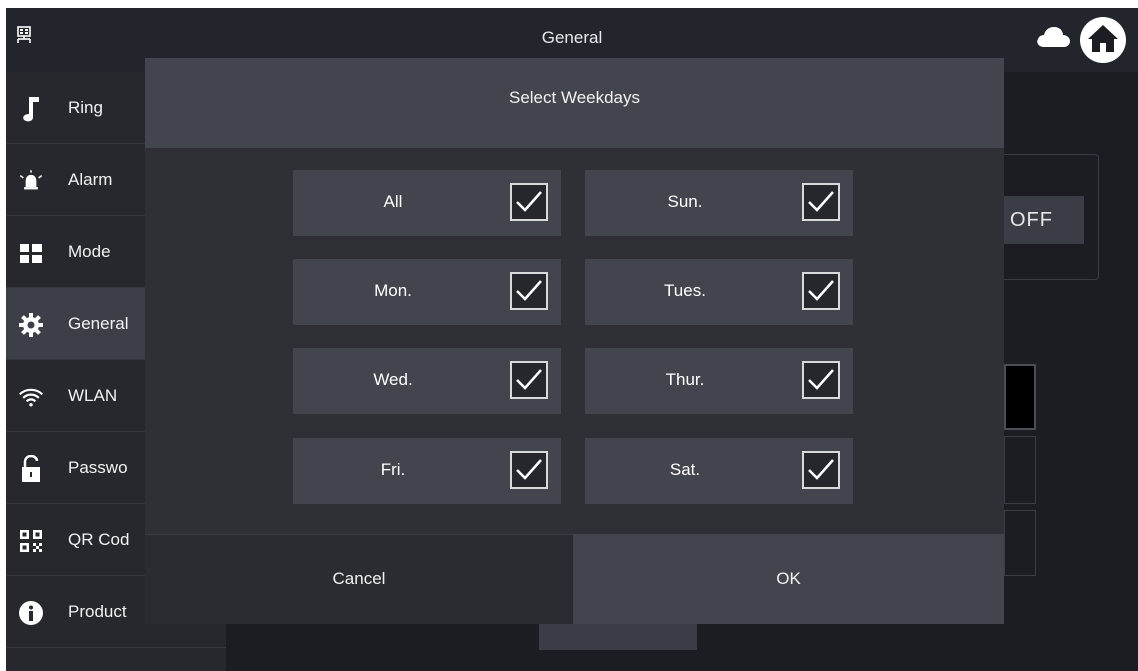 This screenshot has width=1138, height=671. Describe the element at coordinates (393, 290) in the screenshot. I see `day-label: Mon.` at that location.